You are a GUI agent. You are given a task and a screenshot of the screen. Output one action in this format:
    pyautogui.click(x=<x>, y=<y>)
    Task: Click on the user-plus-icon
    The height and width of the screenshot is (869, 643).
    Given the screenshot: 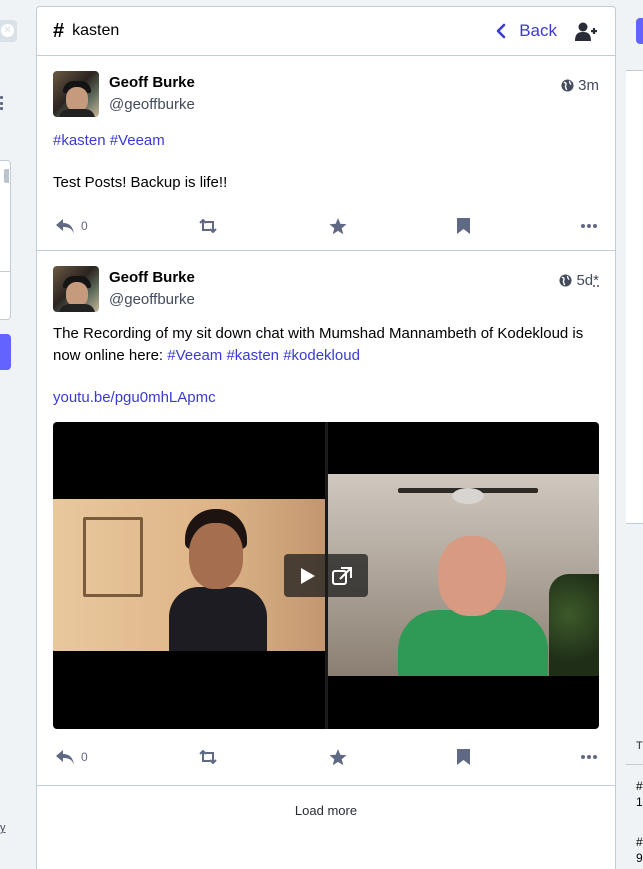 What is the action you would take?
    pyautogui.click(x=586, y=32)
    